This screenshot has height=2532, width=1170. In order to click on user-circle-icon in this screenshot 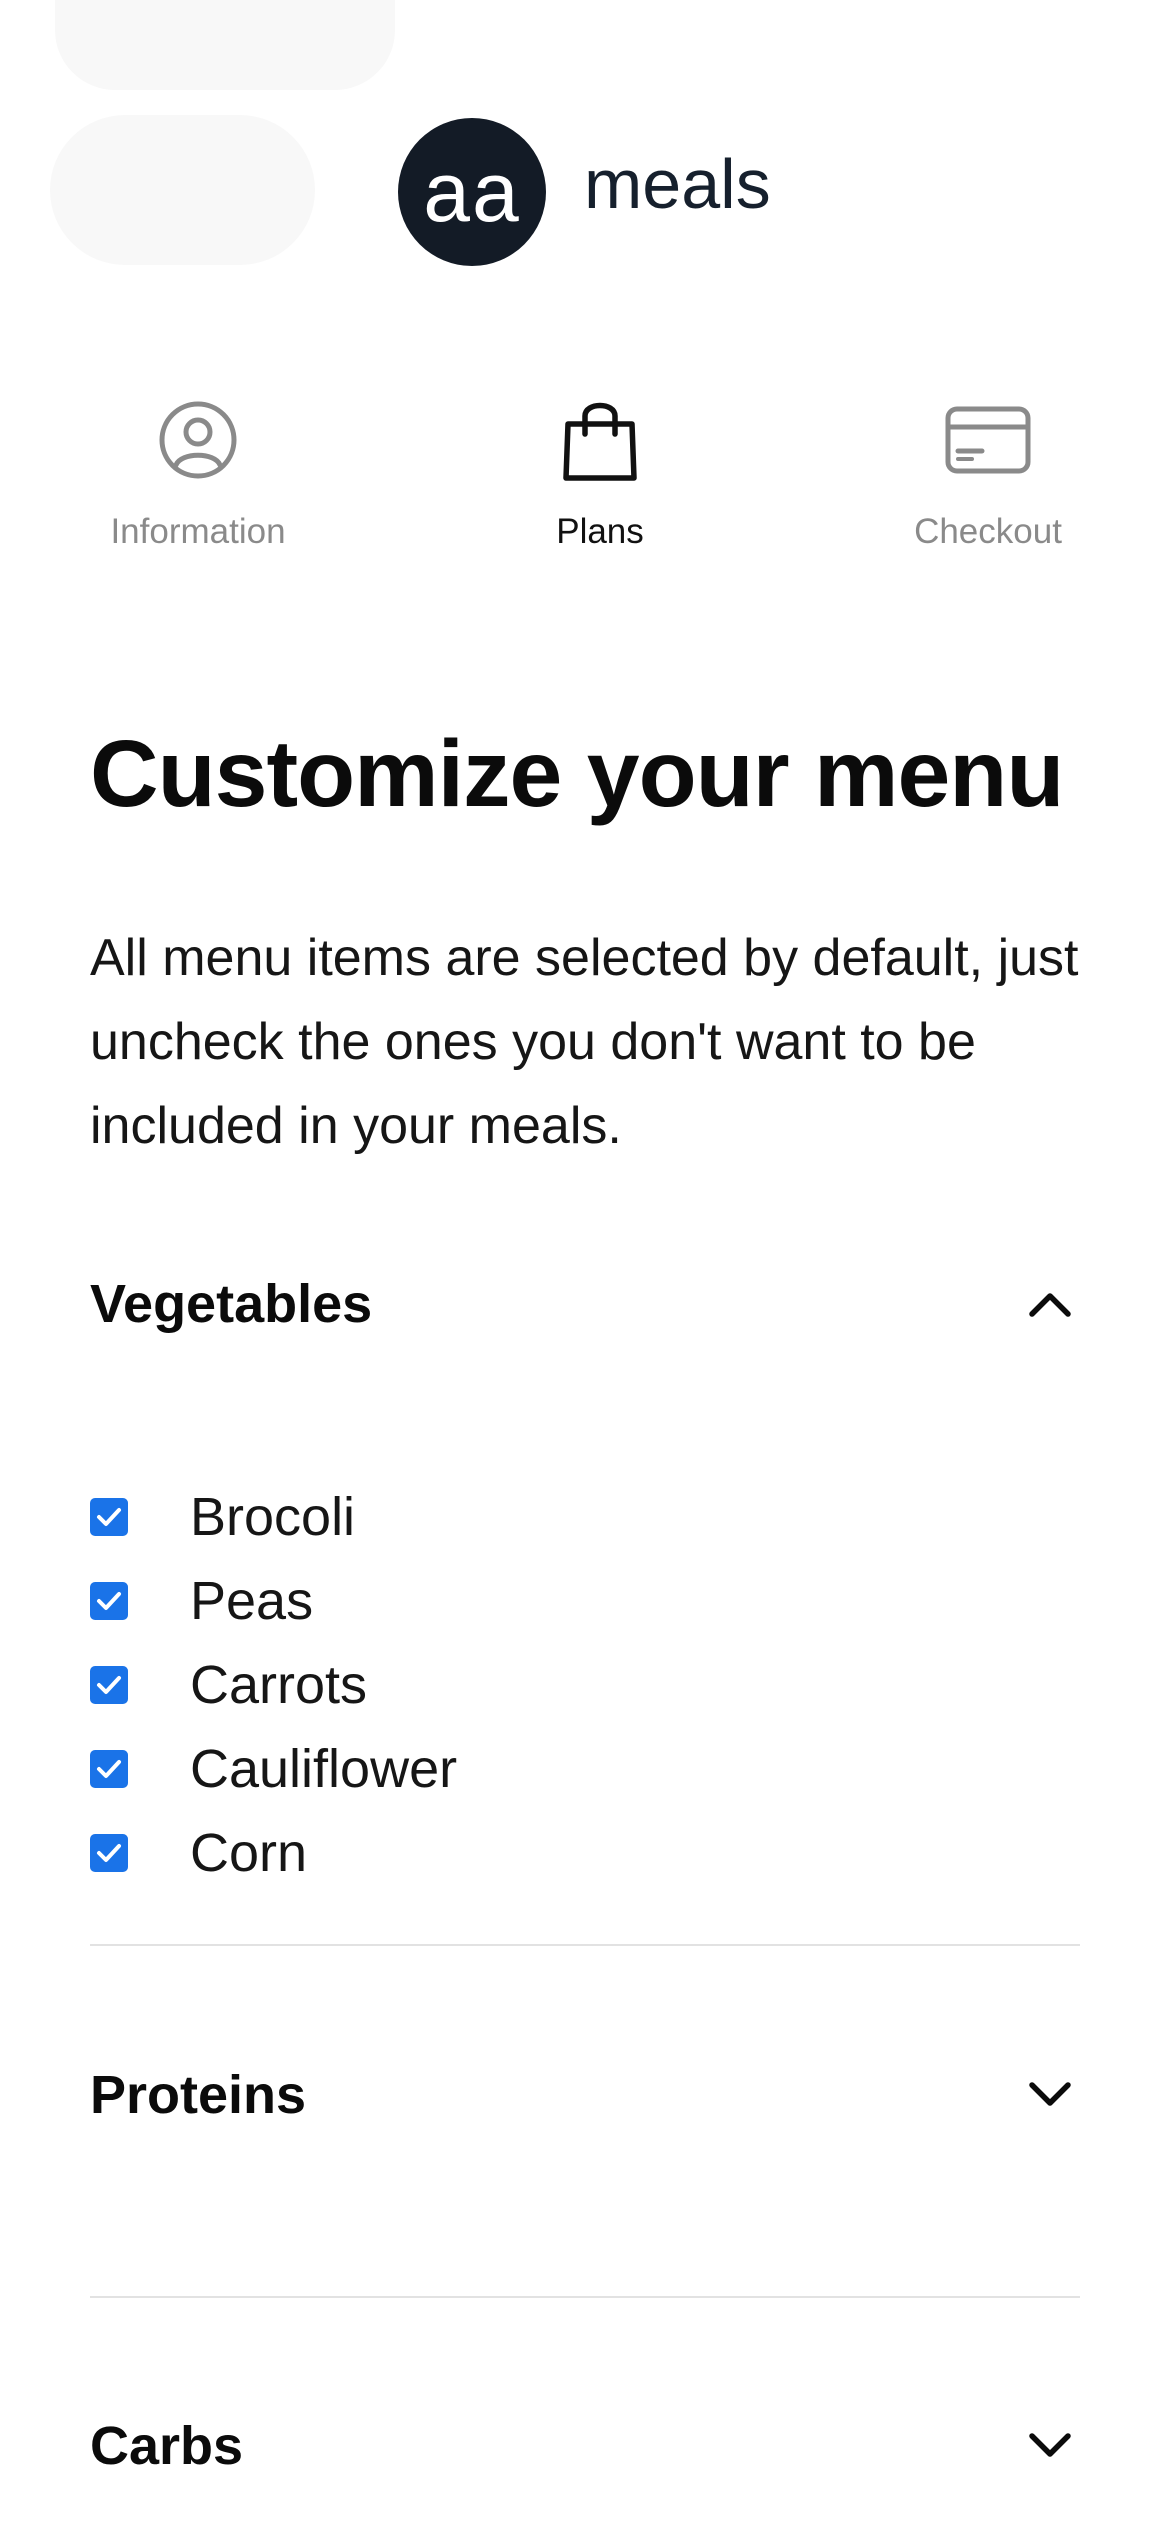, I will do `click(198, 440)`.